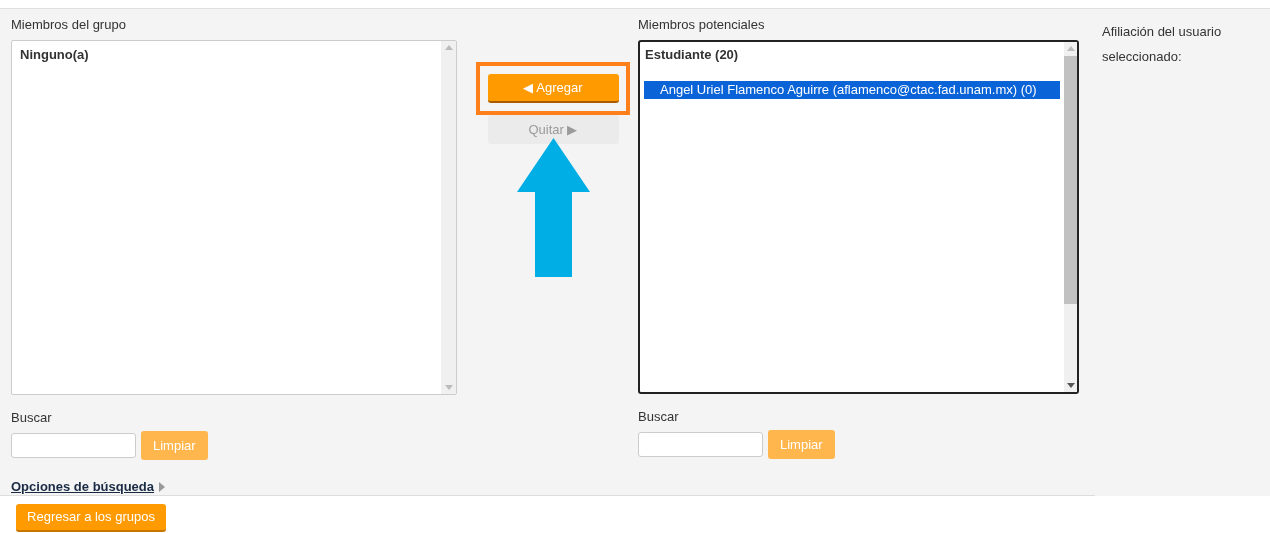 The image size is (1270, 533). What do you see at coordinates (1070, 180) in the screenshot?
I see `scrollbar-thumb` at bounding box center [1070, 180].